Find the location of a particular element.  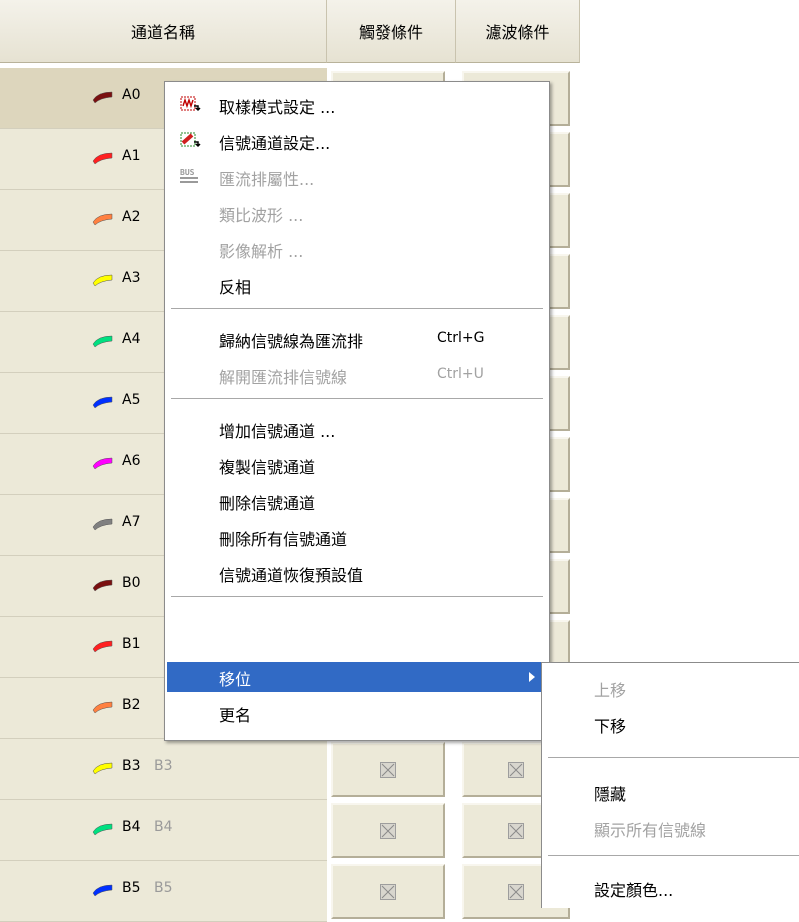

menu-item-ungroup-bus: 解開匯流排信號線 Ctrl+U is located at coordinates (357, 374).